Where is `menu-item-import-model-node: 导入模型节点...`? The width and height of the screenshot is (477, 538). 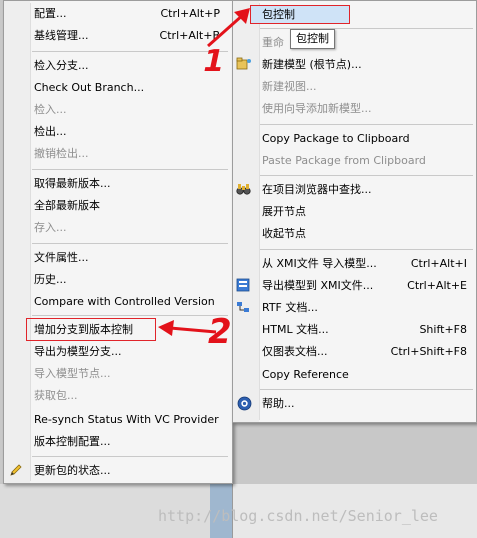
menu-item-import-model-node: 导入模型节点... is located at coordinates (118, 374).